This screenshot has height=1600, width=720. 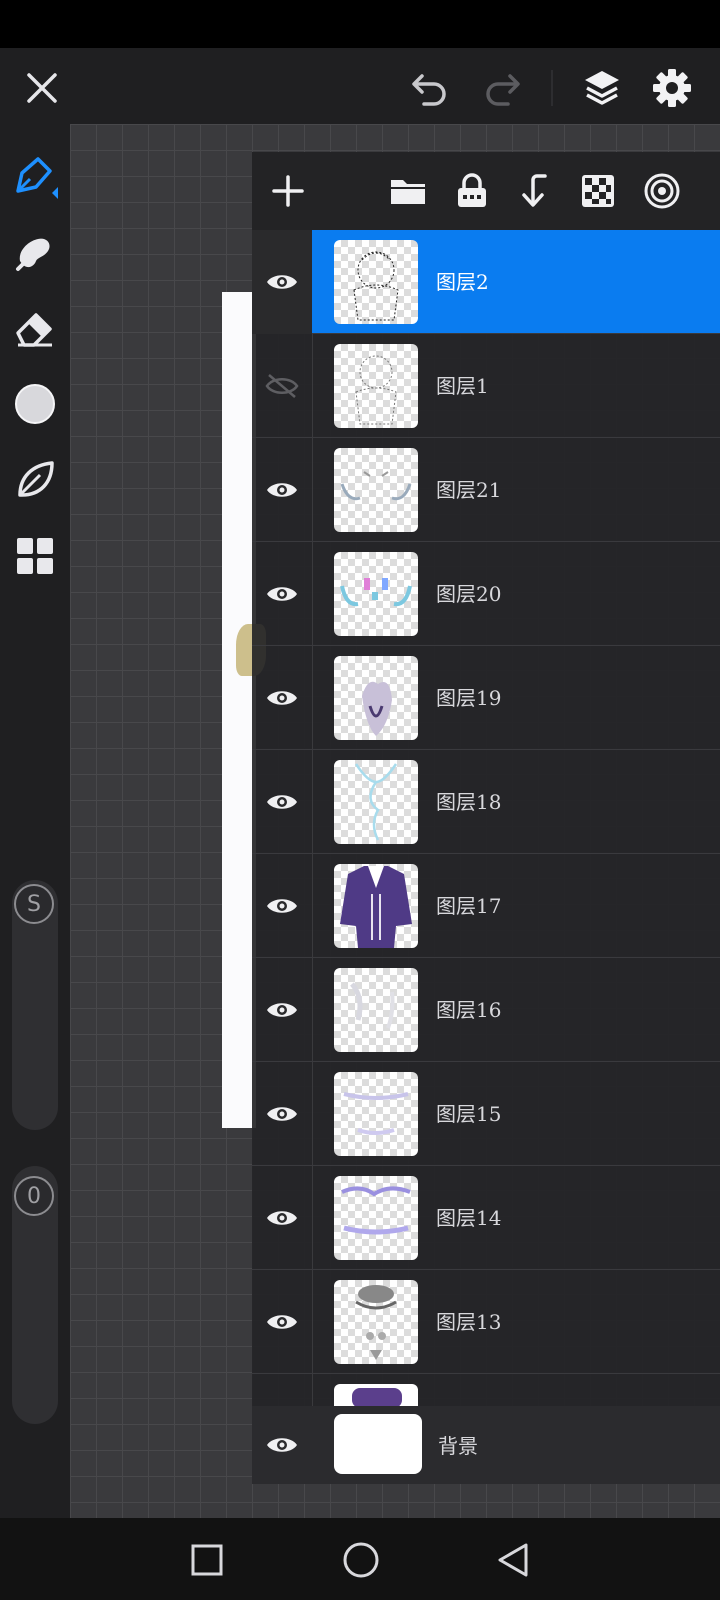 I want to click on layer-name: 图层21, so click(x=469, y=490).